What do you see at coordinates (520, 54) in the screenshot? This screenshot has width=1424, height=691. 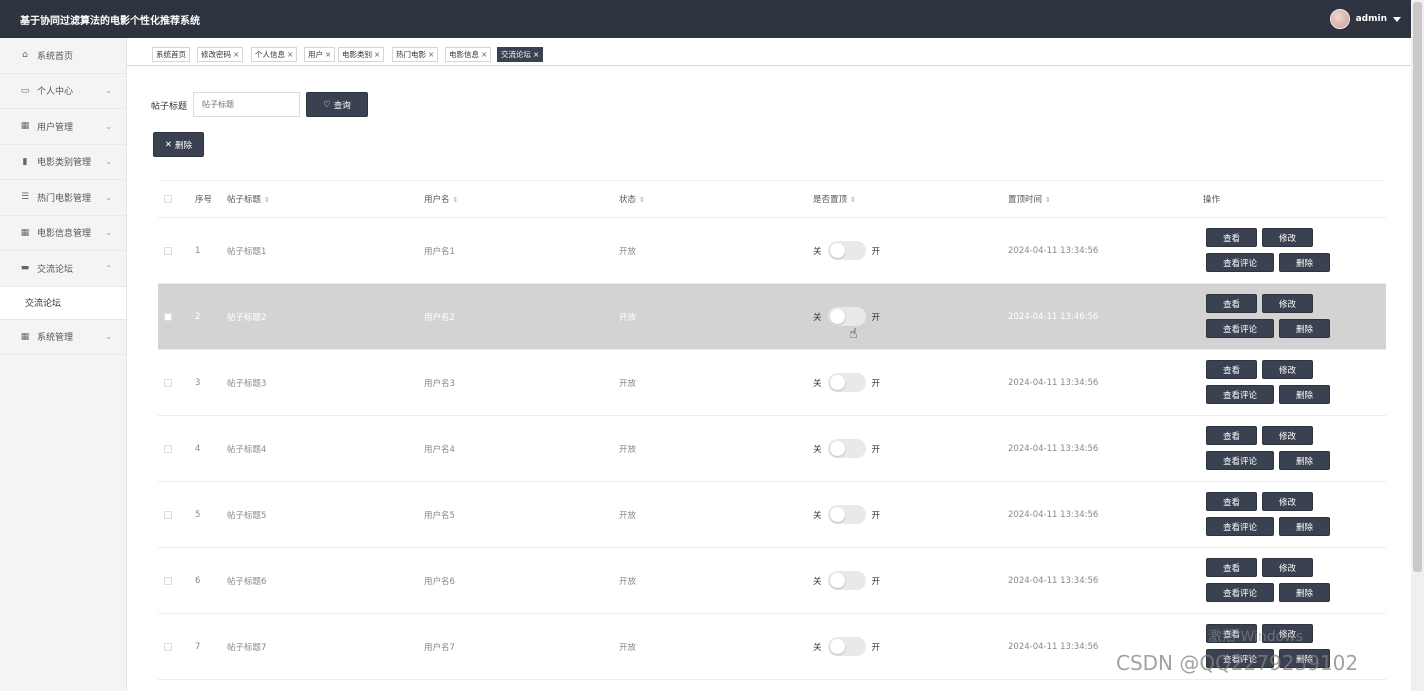 I see `tab-item: 交流论坛 ×` at bounding box center [520, 54].